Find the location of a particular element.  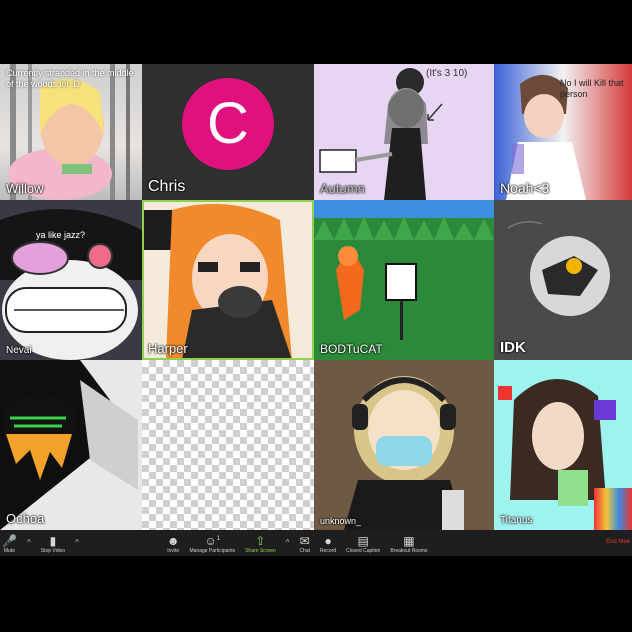

invite-button: ☻ Invite is located at coordinates (173, 544).